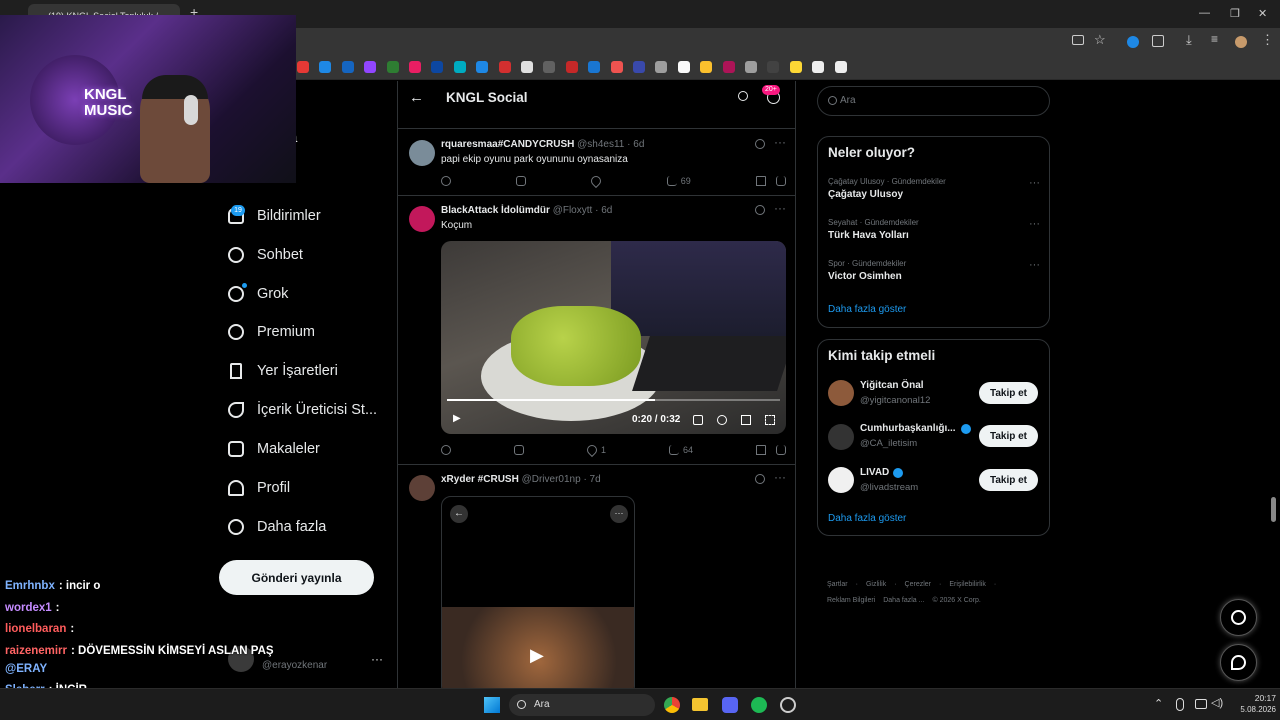 This screenshot has width=1280, height=720. Describe the element at coordinates (934, 270) in the screenshot. I see `trend-item: Spor · Gündemdekiler Victor Osimhen ···` at that location.